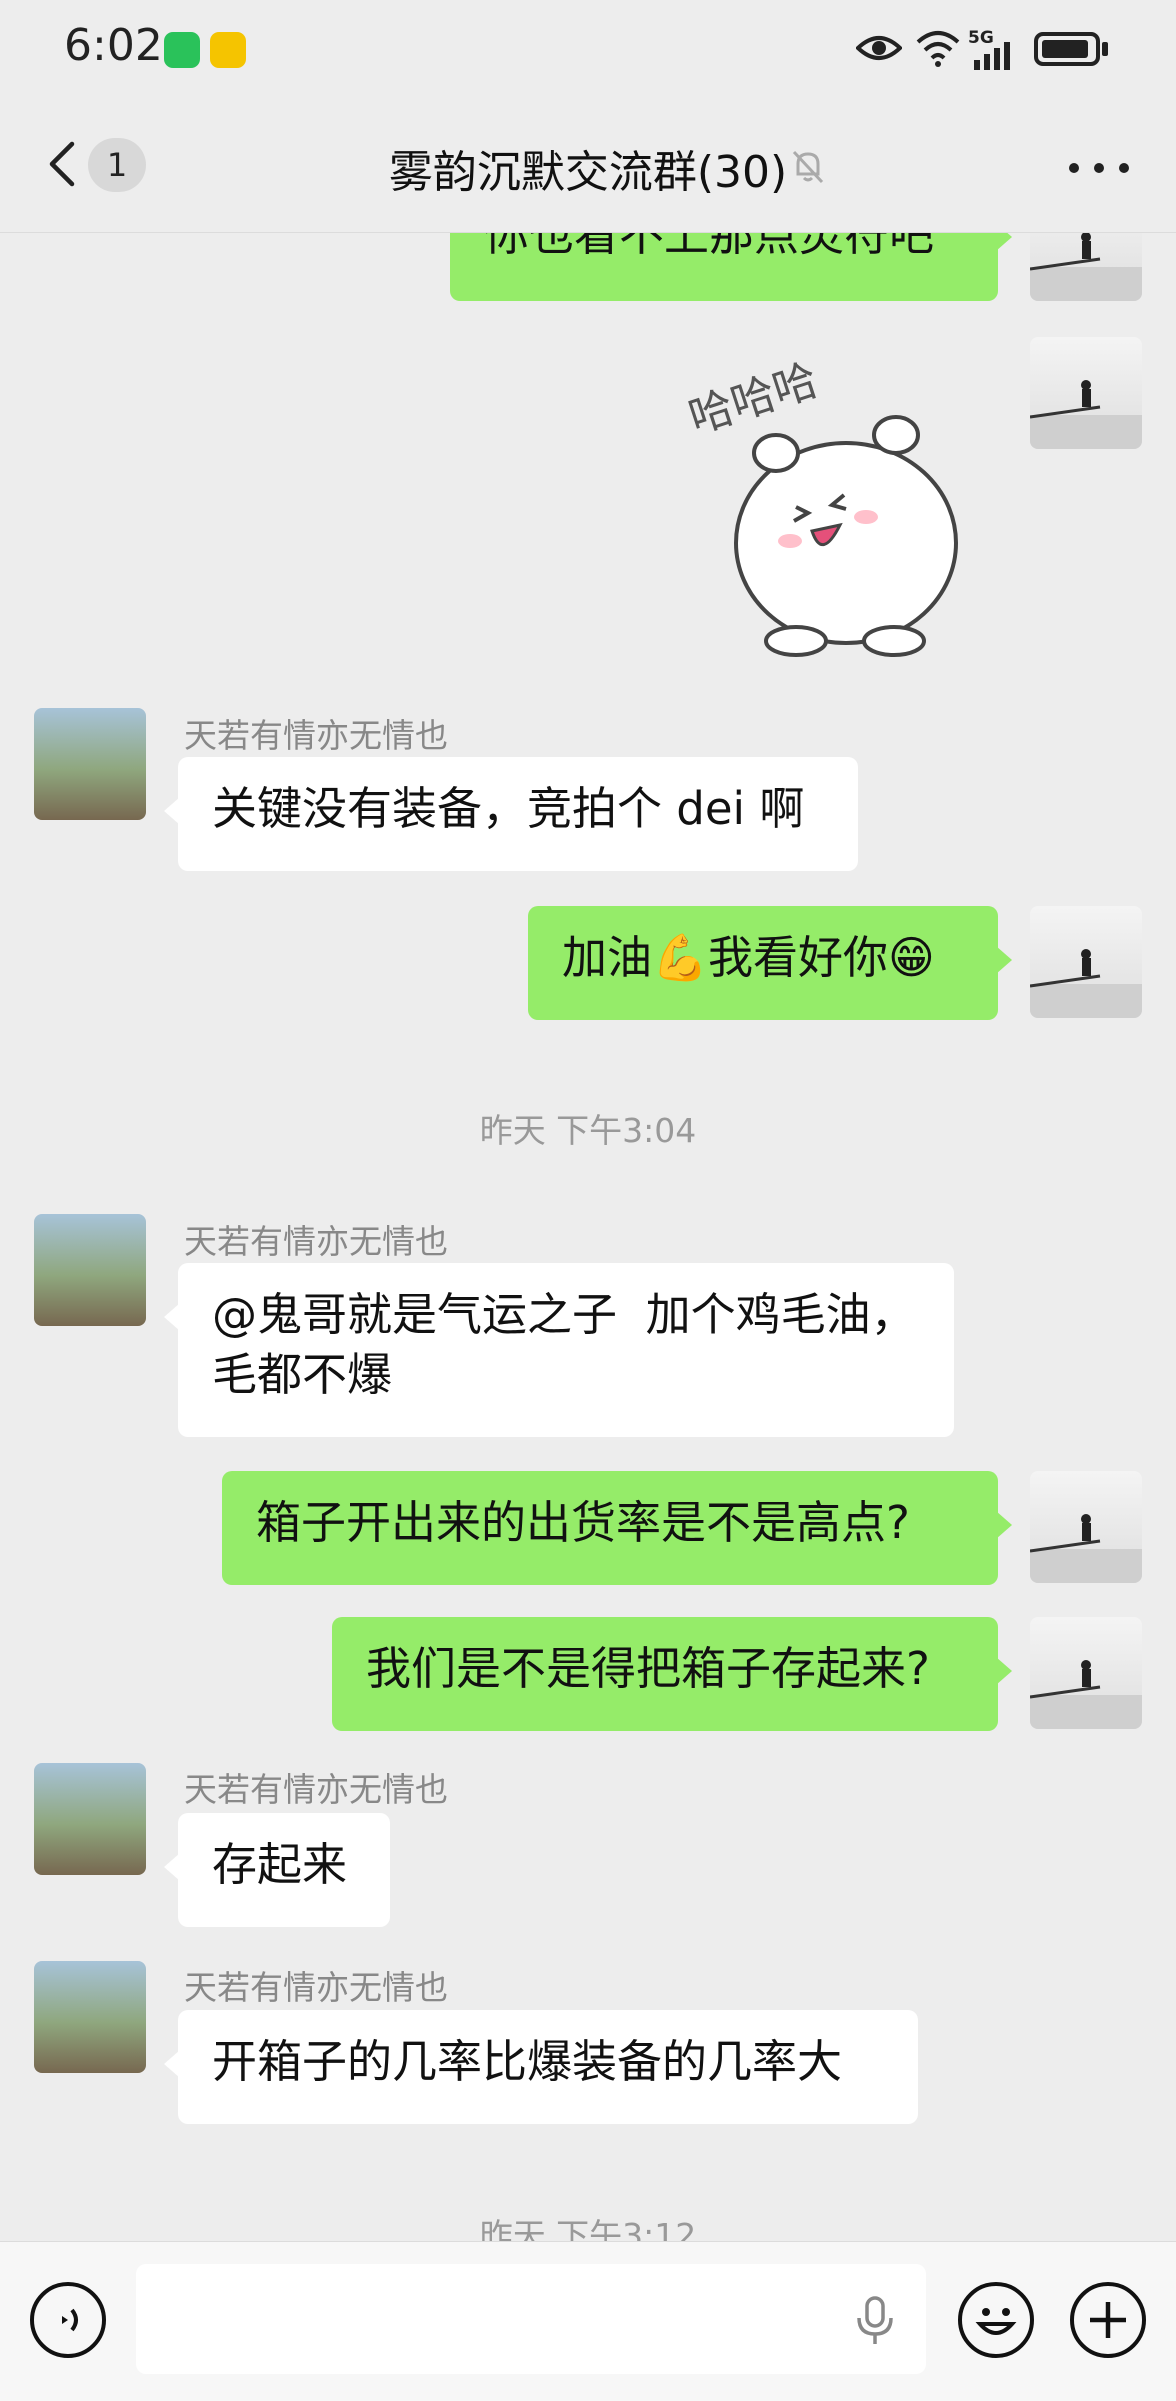 Image resolution: width=1176 pixels, height=2401 pixels. I want to click on battery-tip, so click(1105, 49).